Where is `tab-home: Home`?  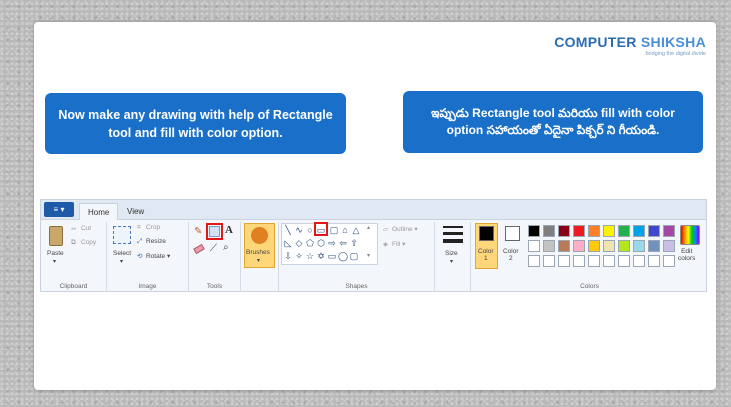 tab-home: Home is located at coordinates (99, 211).